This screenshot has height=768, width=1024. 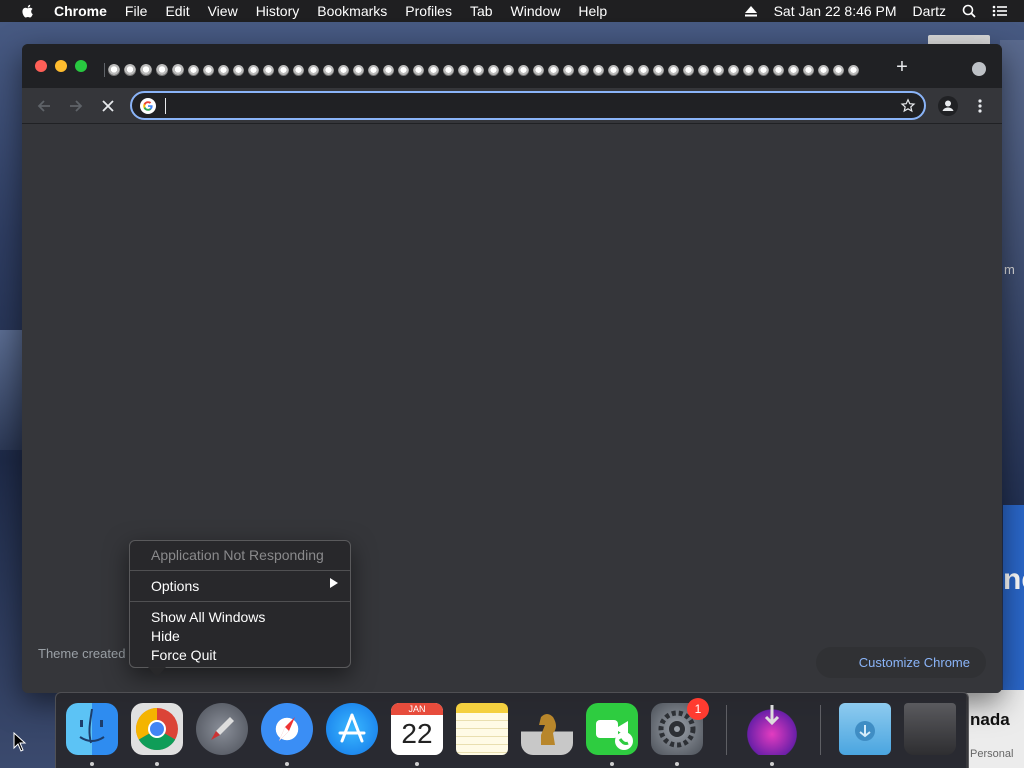 I want to click on finder-icon, so click(x=92, y=729).